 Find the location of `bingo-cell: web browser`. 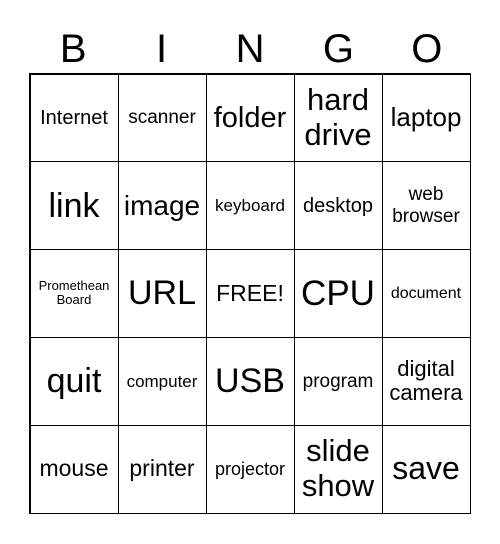

bingo-cell: web browser is located at coordinates (426, 206).